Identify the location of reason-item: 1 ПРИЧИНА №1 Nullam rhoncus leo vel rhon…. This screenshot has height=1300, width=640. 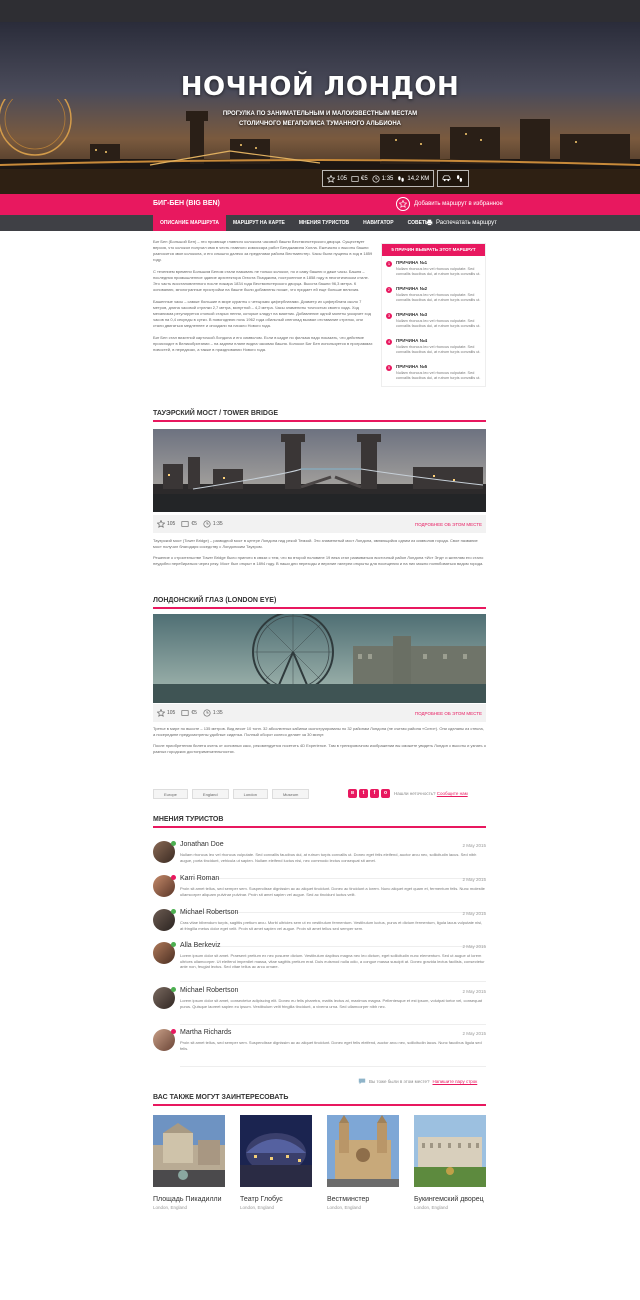
(433, 269).